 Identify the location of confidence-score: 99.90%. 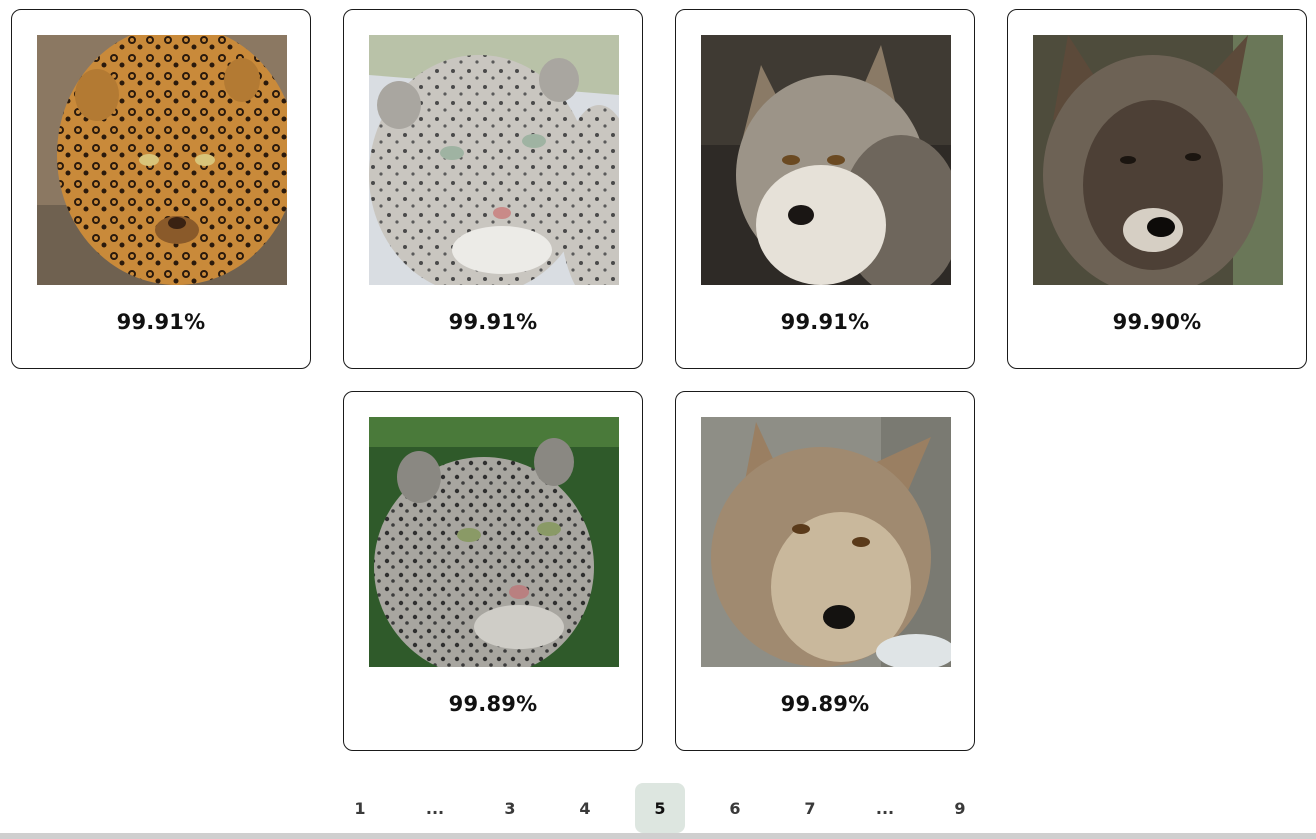
(1157, 322).